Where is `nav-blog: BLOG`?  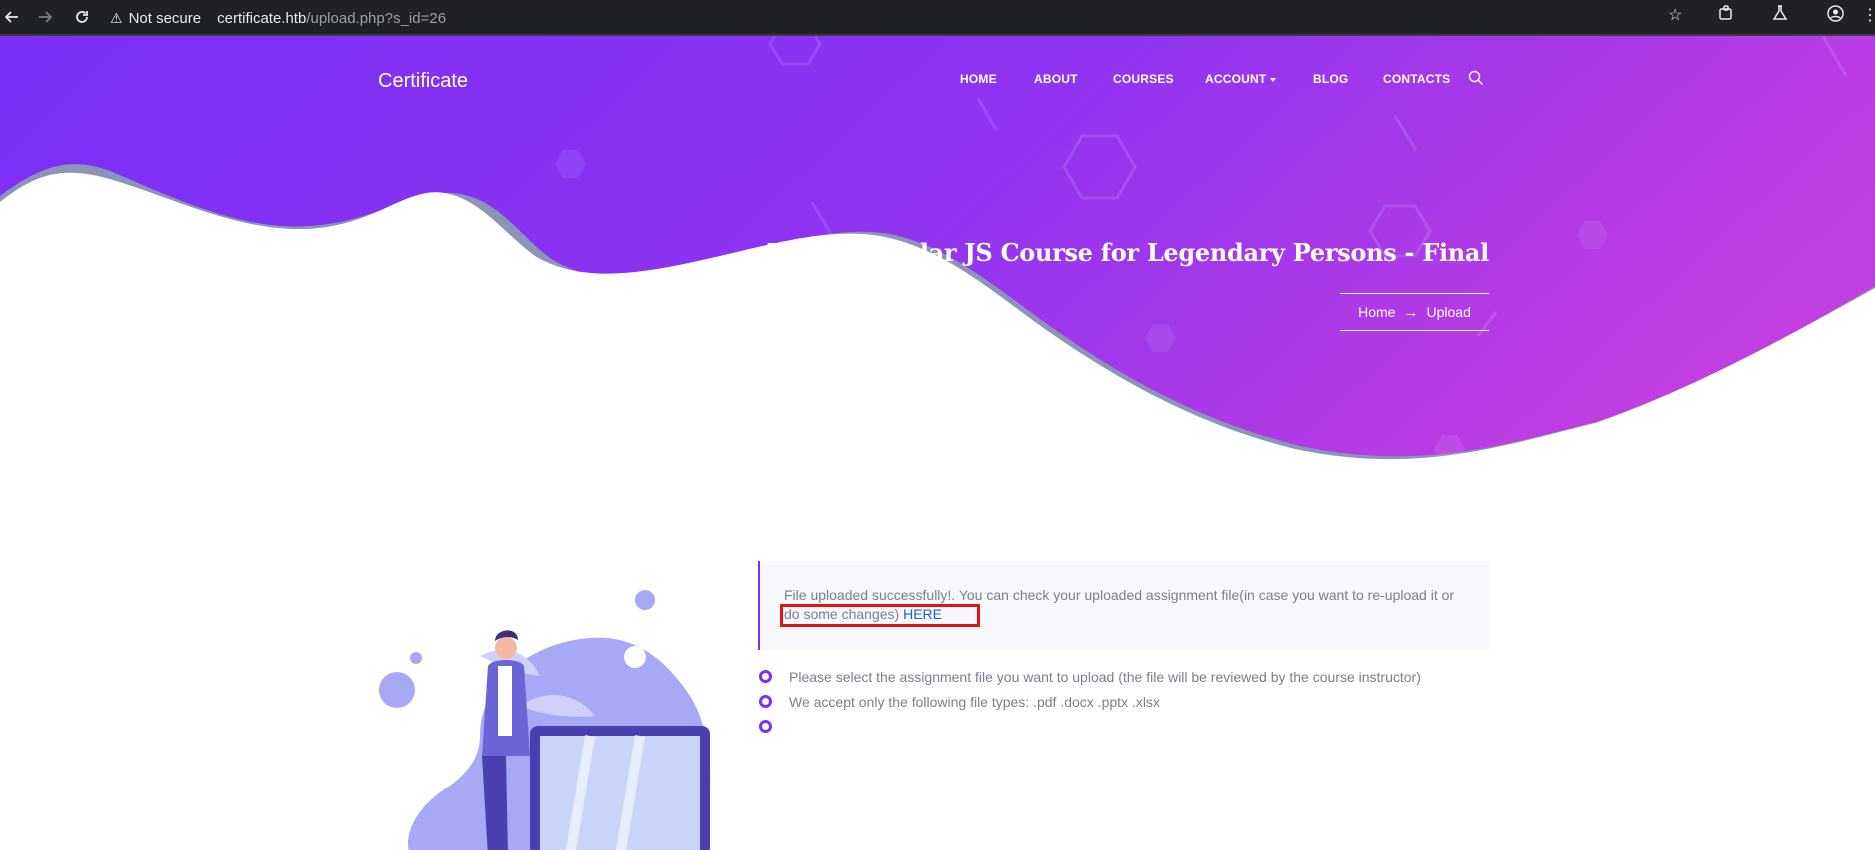 nav-blog: BLOG is located at coordinates (1330, 79).